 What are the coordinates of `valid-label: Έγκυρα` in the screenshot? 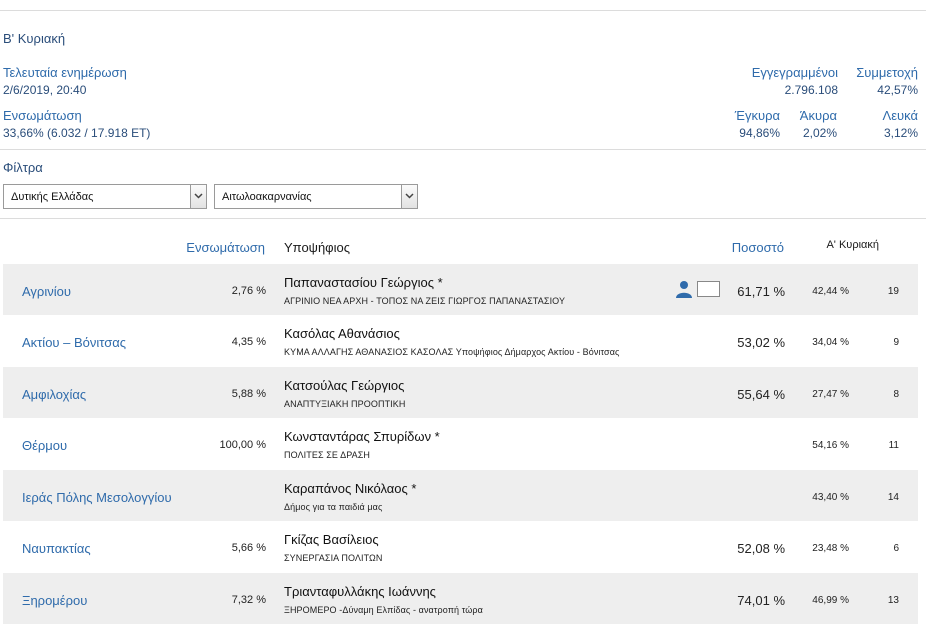 It's located at (757, 115).